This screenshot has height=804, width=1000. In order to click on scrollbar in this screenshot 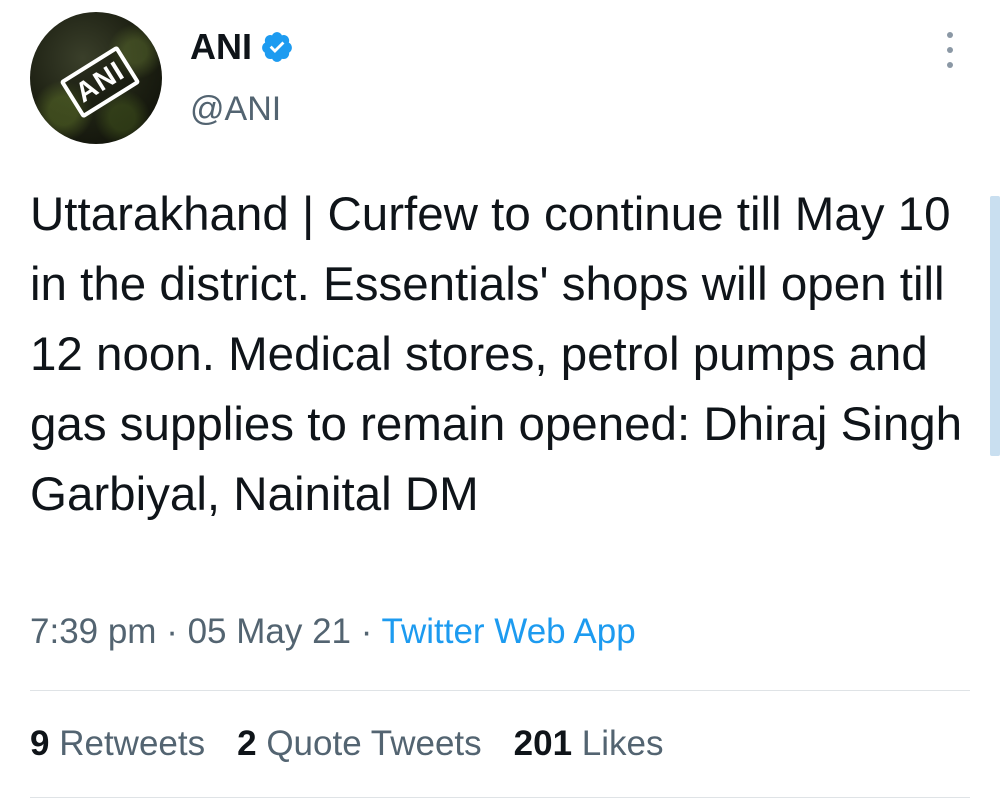, I will do `click(995, 326)`.